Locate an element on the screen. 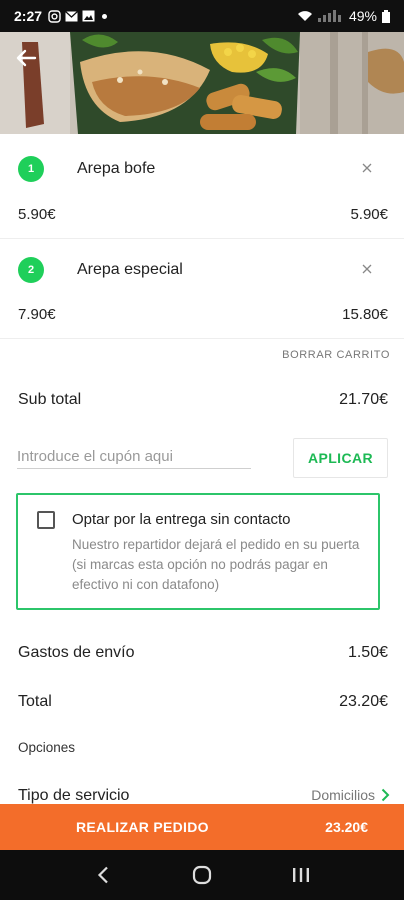  nav-recents-button is located at coordinates (301, 875).